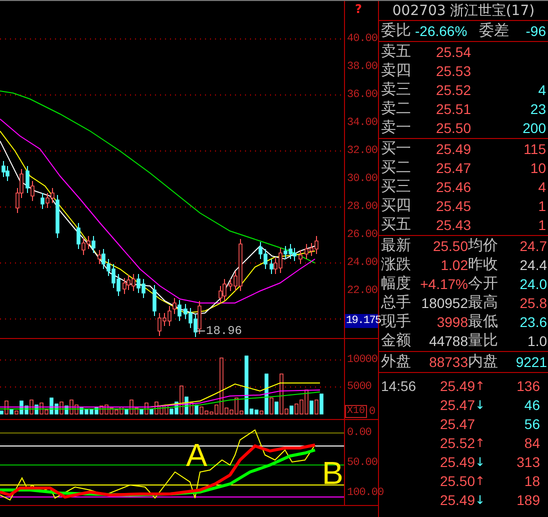 The width and height of the screenshot is (548, 517). Describe the element at coordinates (483, 321) in the screenshot. I see `stat-label: 最低` at that location.